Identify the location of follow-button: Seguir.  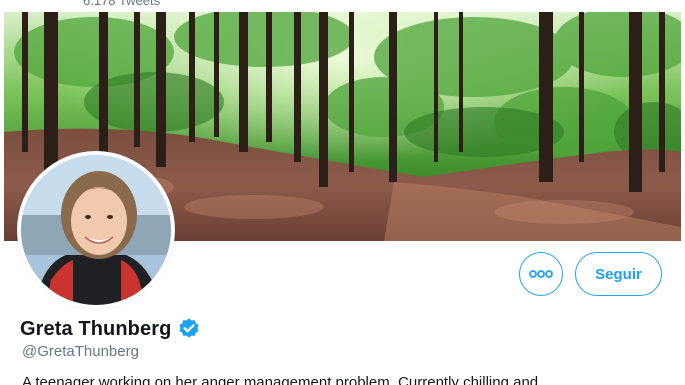
(618, 274).